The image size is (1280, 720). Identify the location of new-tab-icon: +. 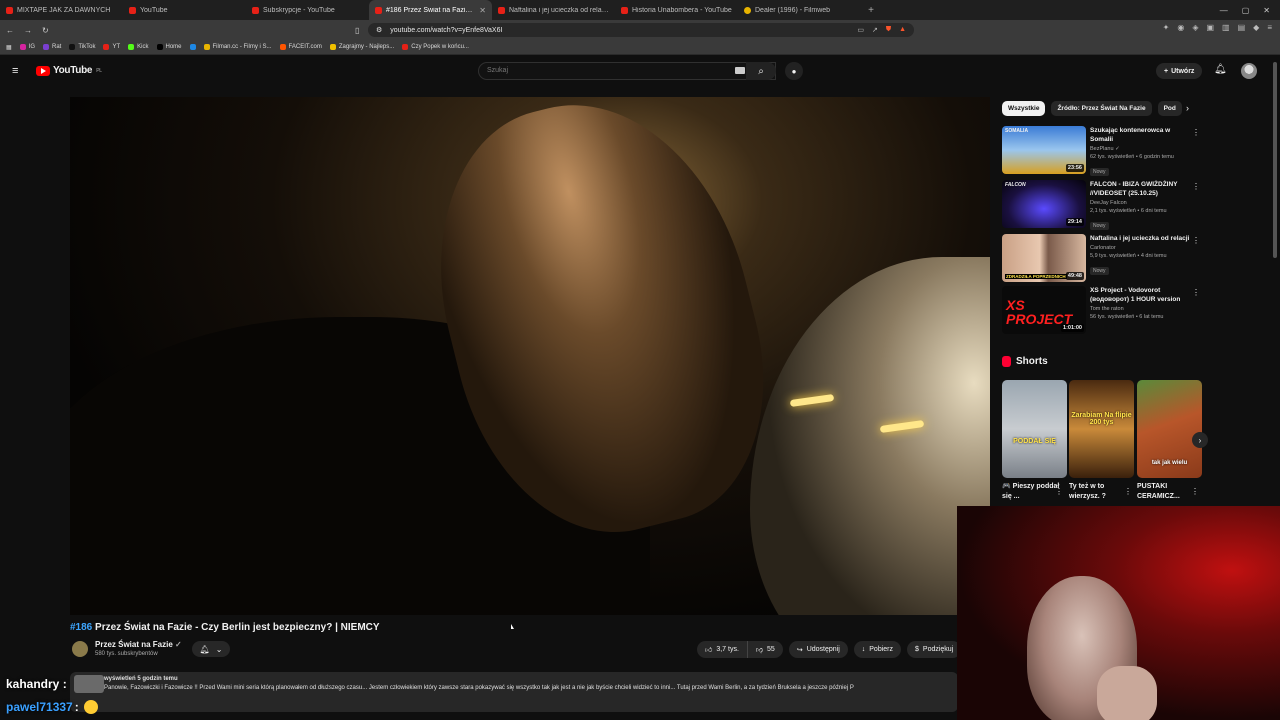
(871, 10).